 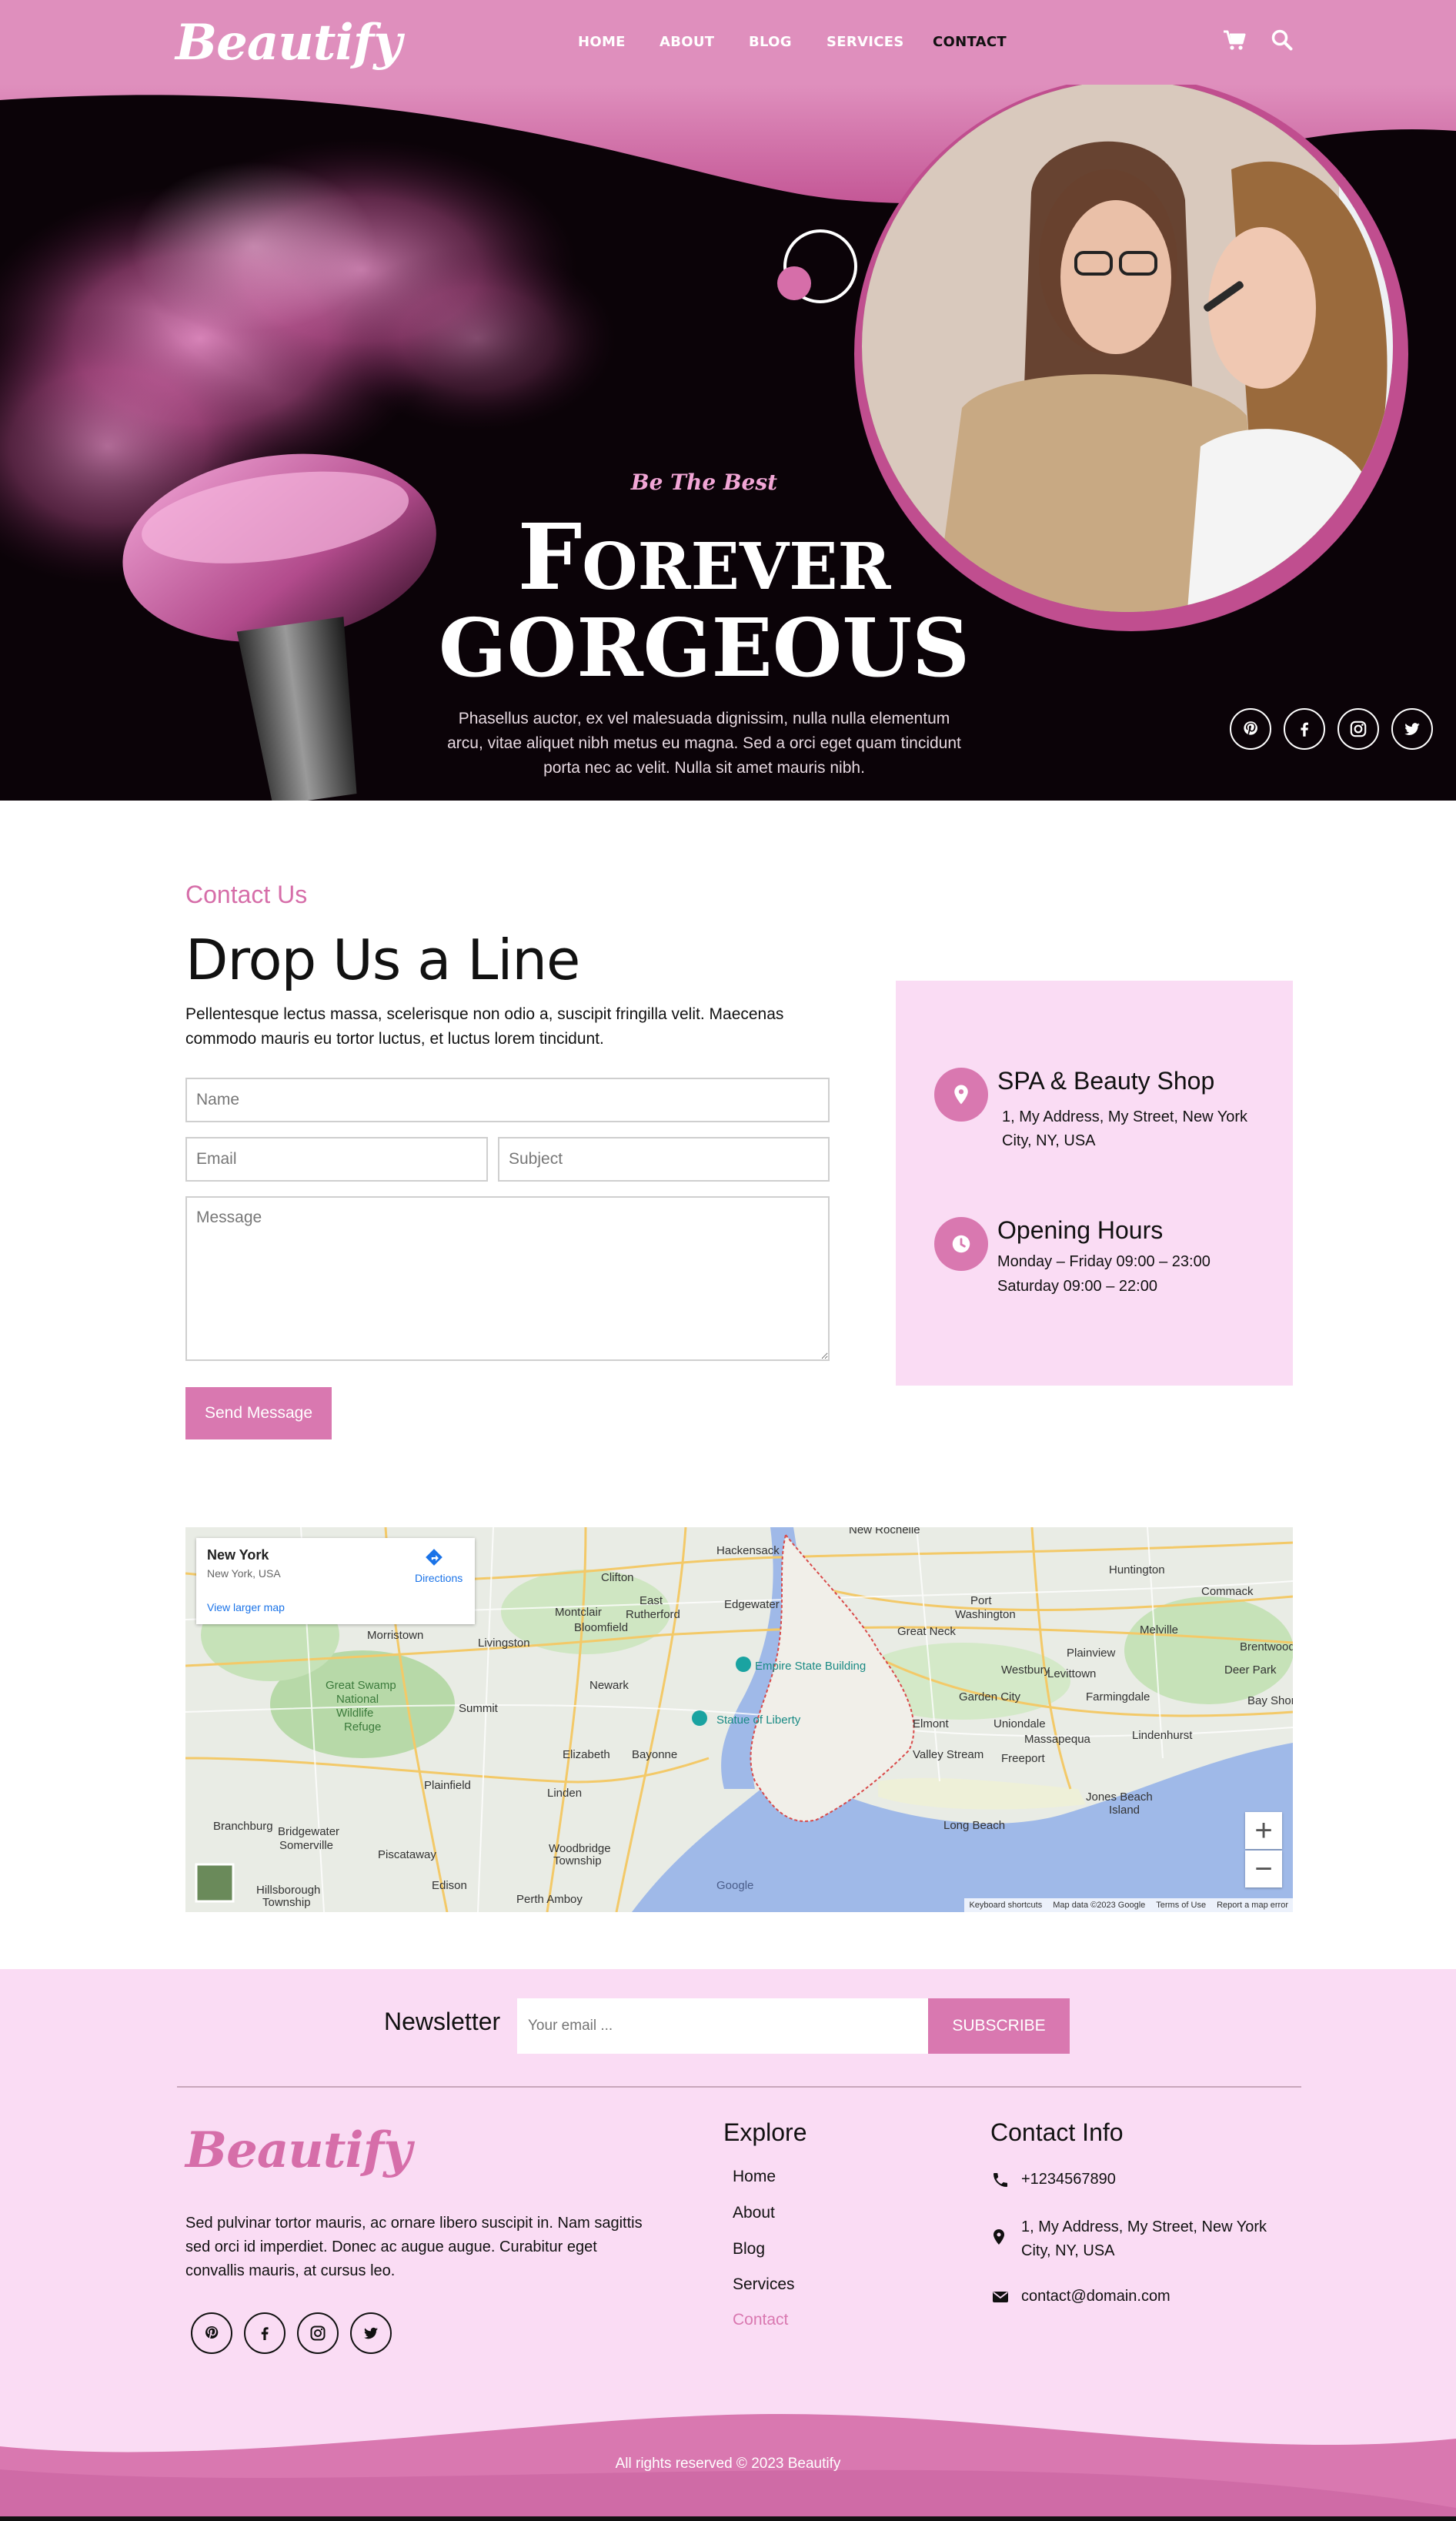 What do you see at coordinates (986, 1614) in the screenshot?
I see `svg-text: Washington` at bounding box center [986, 1614].